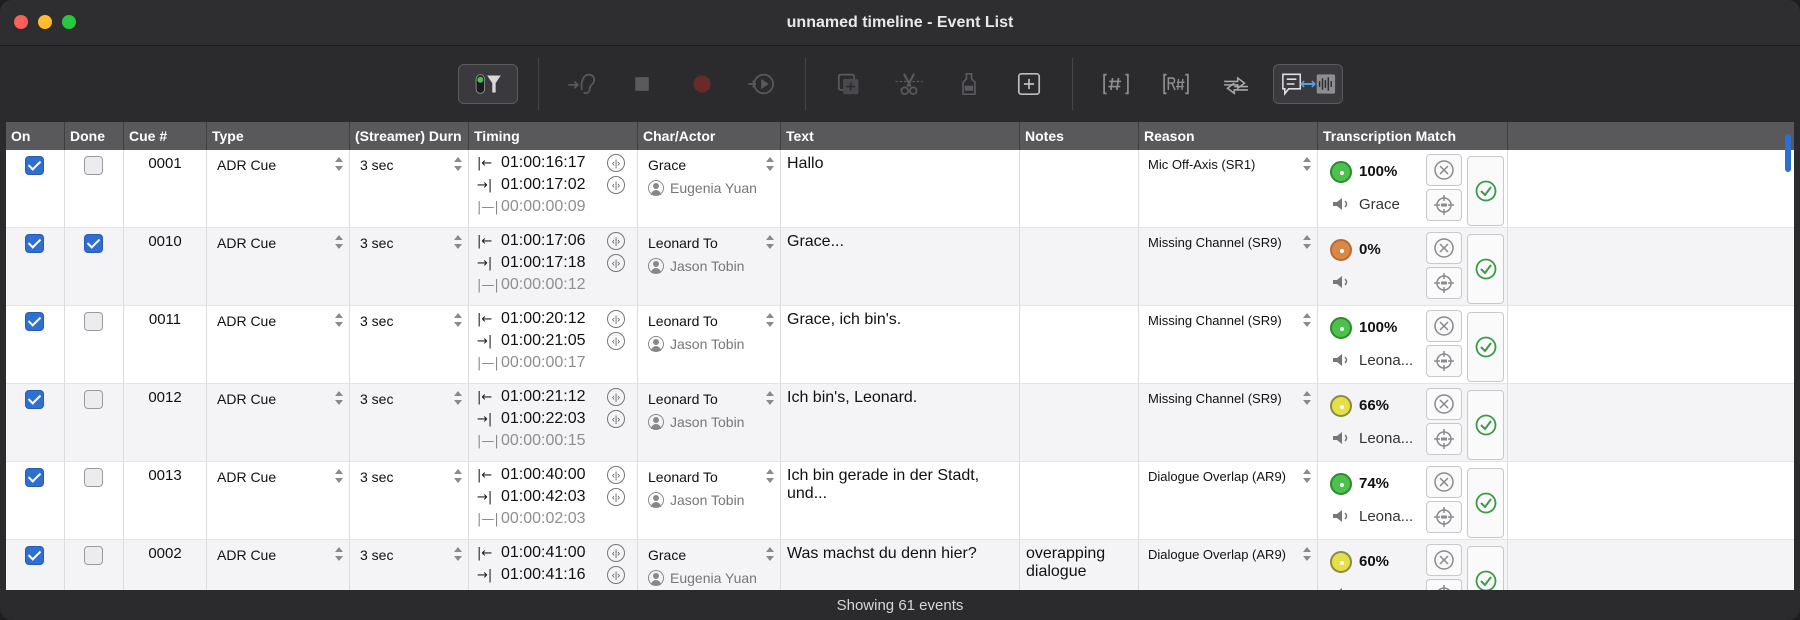 The width and height of the screenshot is (1800, 620). I want to click on transcription-button, so click(1307, 84).